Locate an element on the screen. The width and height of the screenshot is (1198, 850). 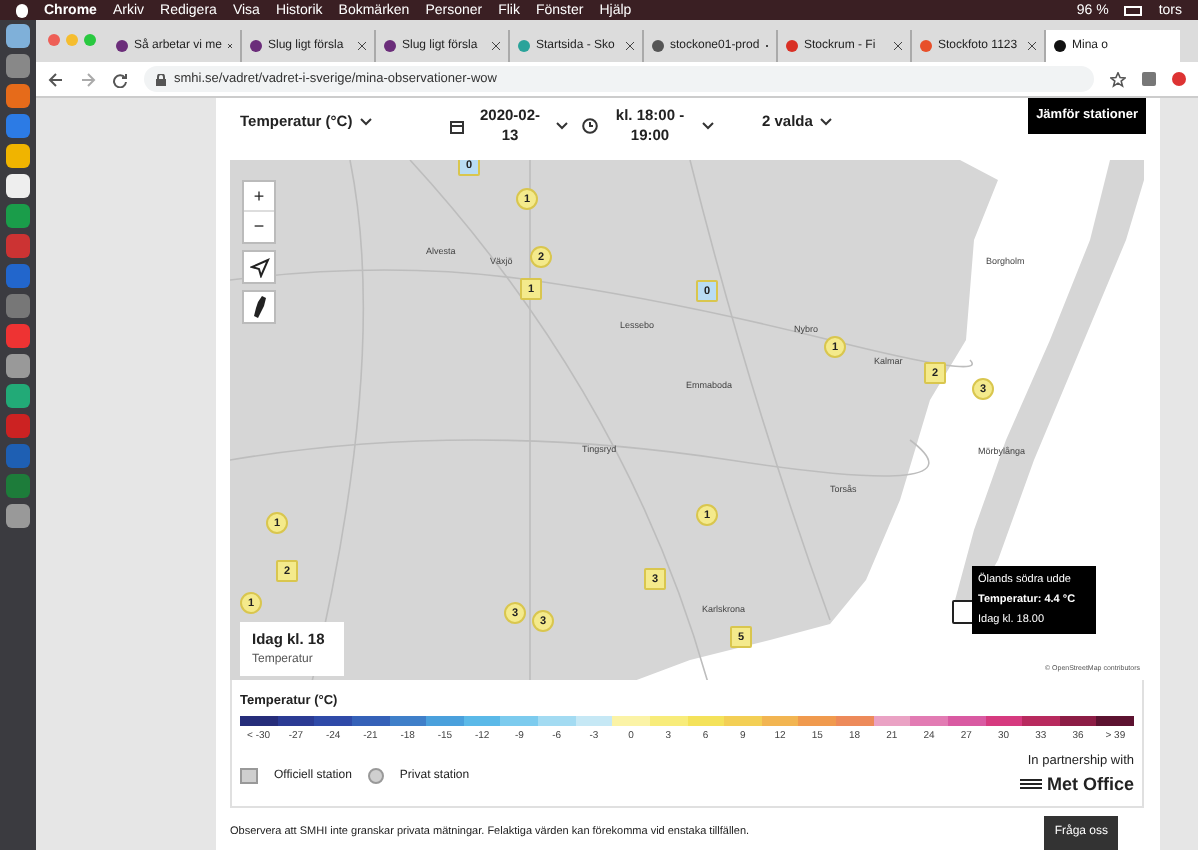
forward-icon is located at coordinates (88, 79).